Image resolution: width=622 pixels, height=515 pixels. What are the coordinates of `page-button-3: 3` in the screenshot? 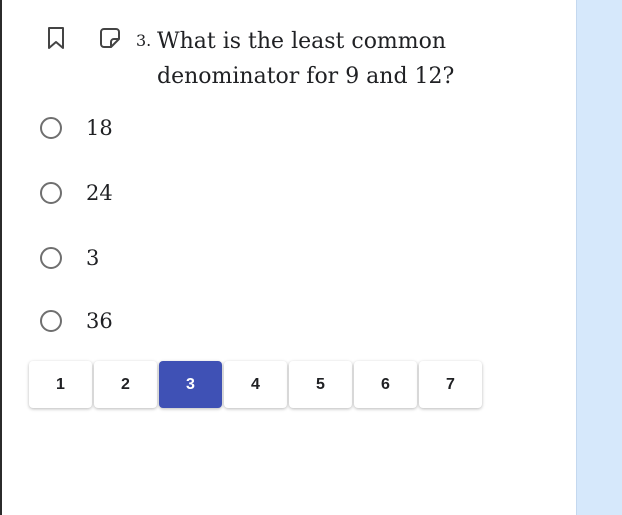 It's located at (190, 384).